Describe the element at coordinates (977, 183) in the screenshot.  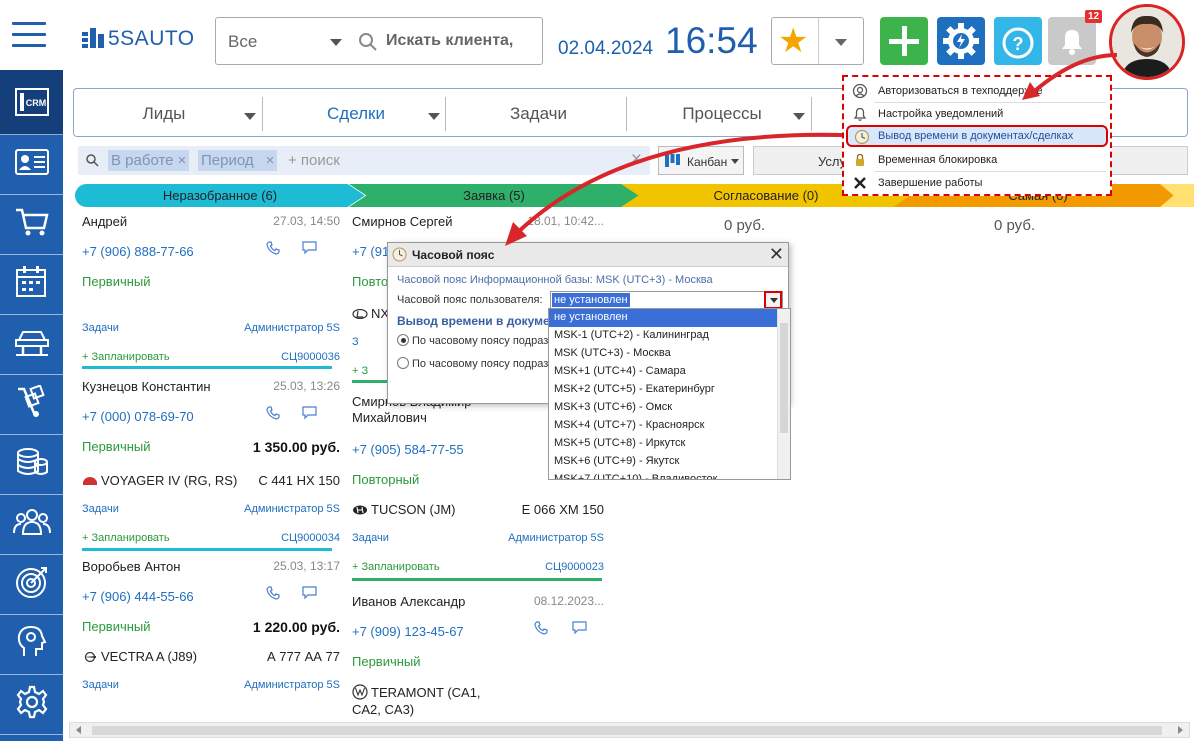
I see `menu-item-exit: Завершение работы` at that location.